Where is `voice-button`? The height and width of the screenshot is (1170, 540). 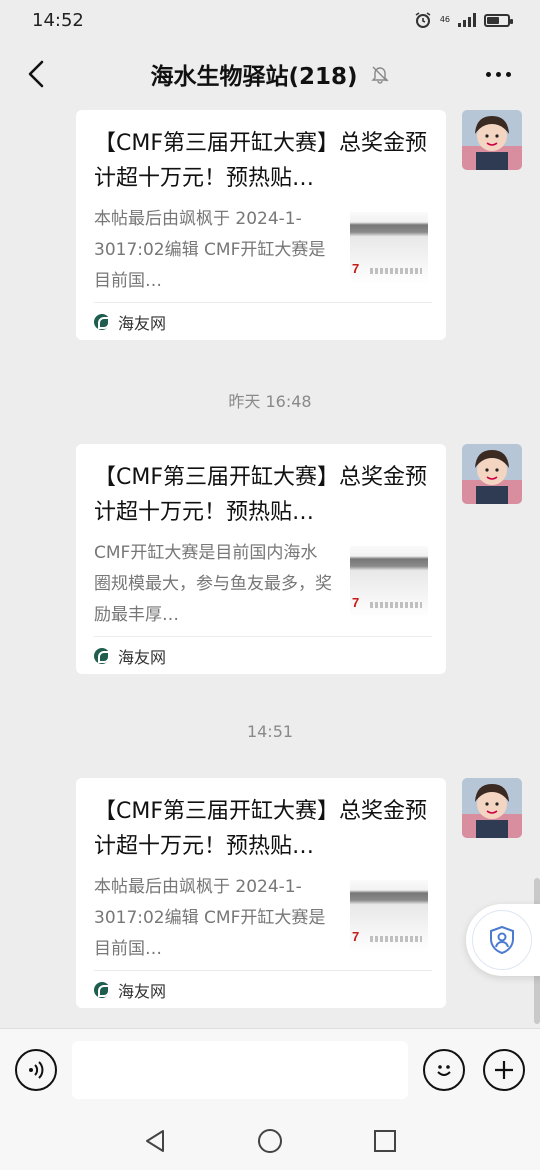
voice-button is located at coordinates (36, 1070).